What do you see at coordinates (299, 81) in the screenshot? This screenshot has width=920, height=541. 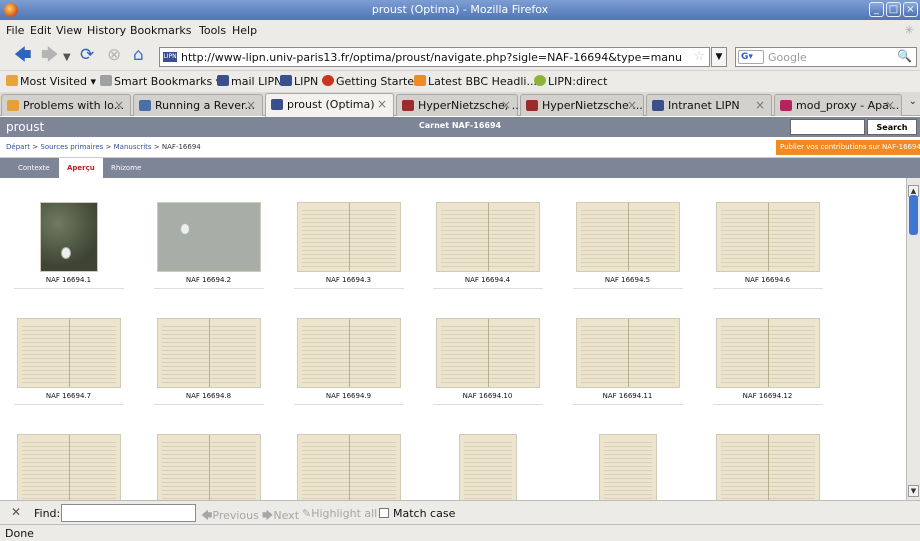 I see `bookmark-lipn: LIPN` at bounding box center [299, 81].